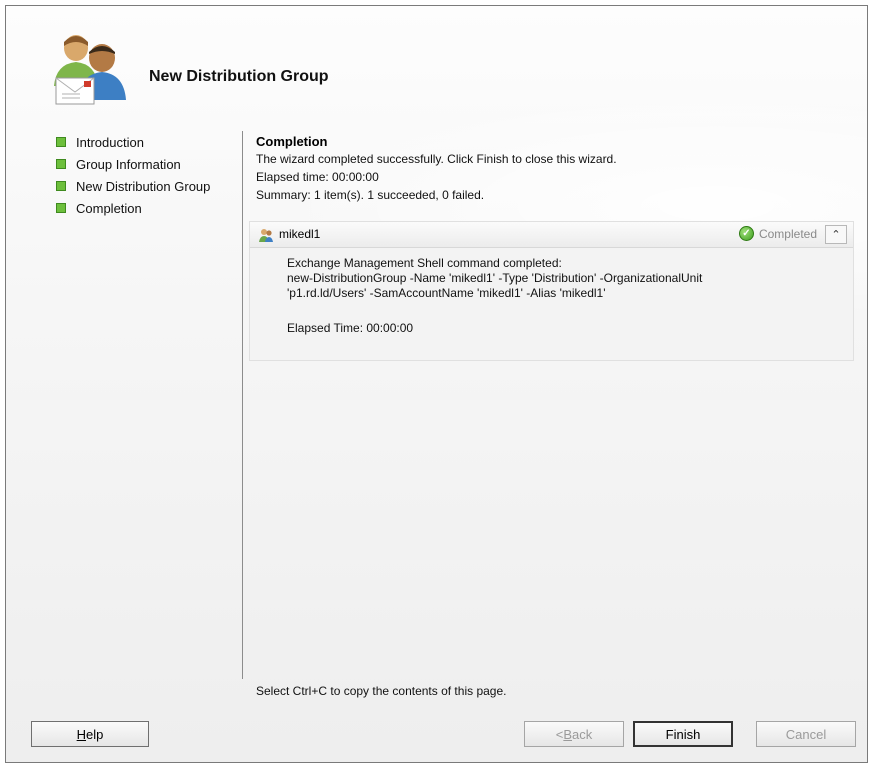 The image size is (874, 768). I want to click on user-icon, so click(266, 235).